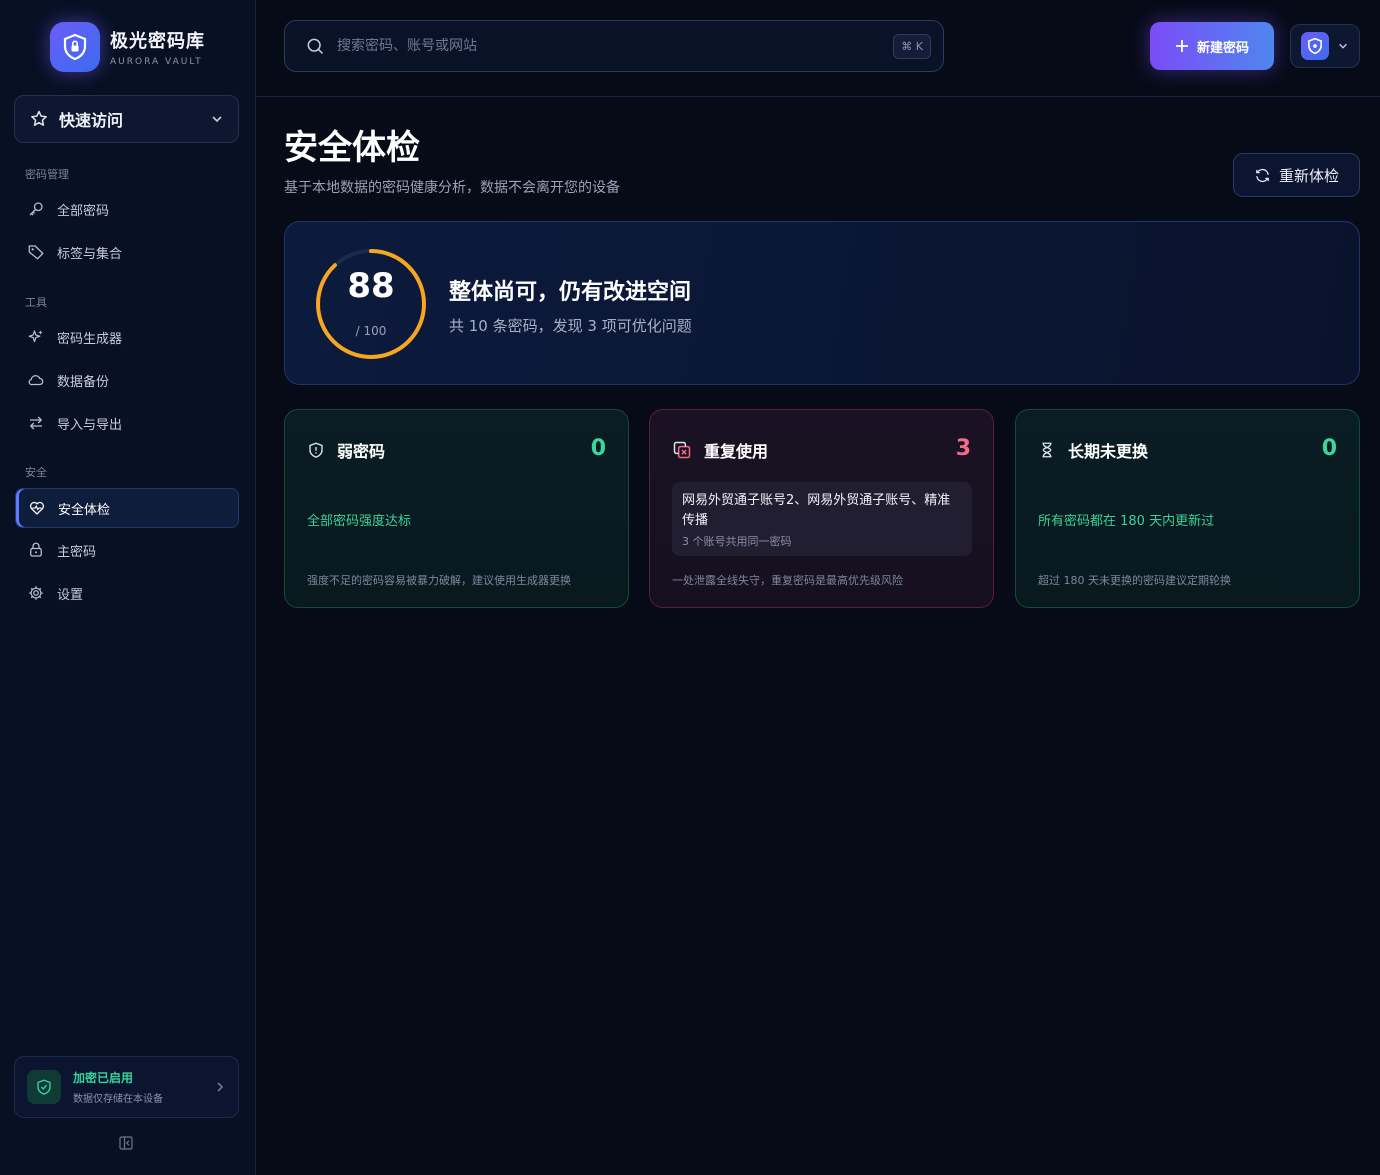  What do you see at coordinates (1262, 175) in the screenshot?
I see `refresh-icon` at bounding box center [1262, 175].